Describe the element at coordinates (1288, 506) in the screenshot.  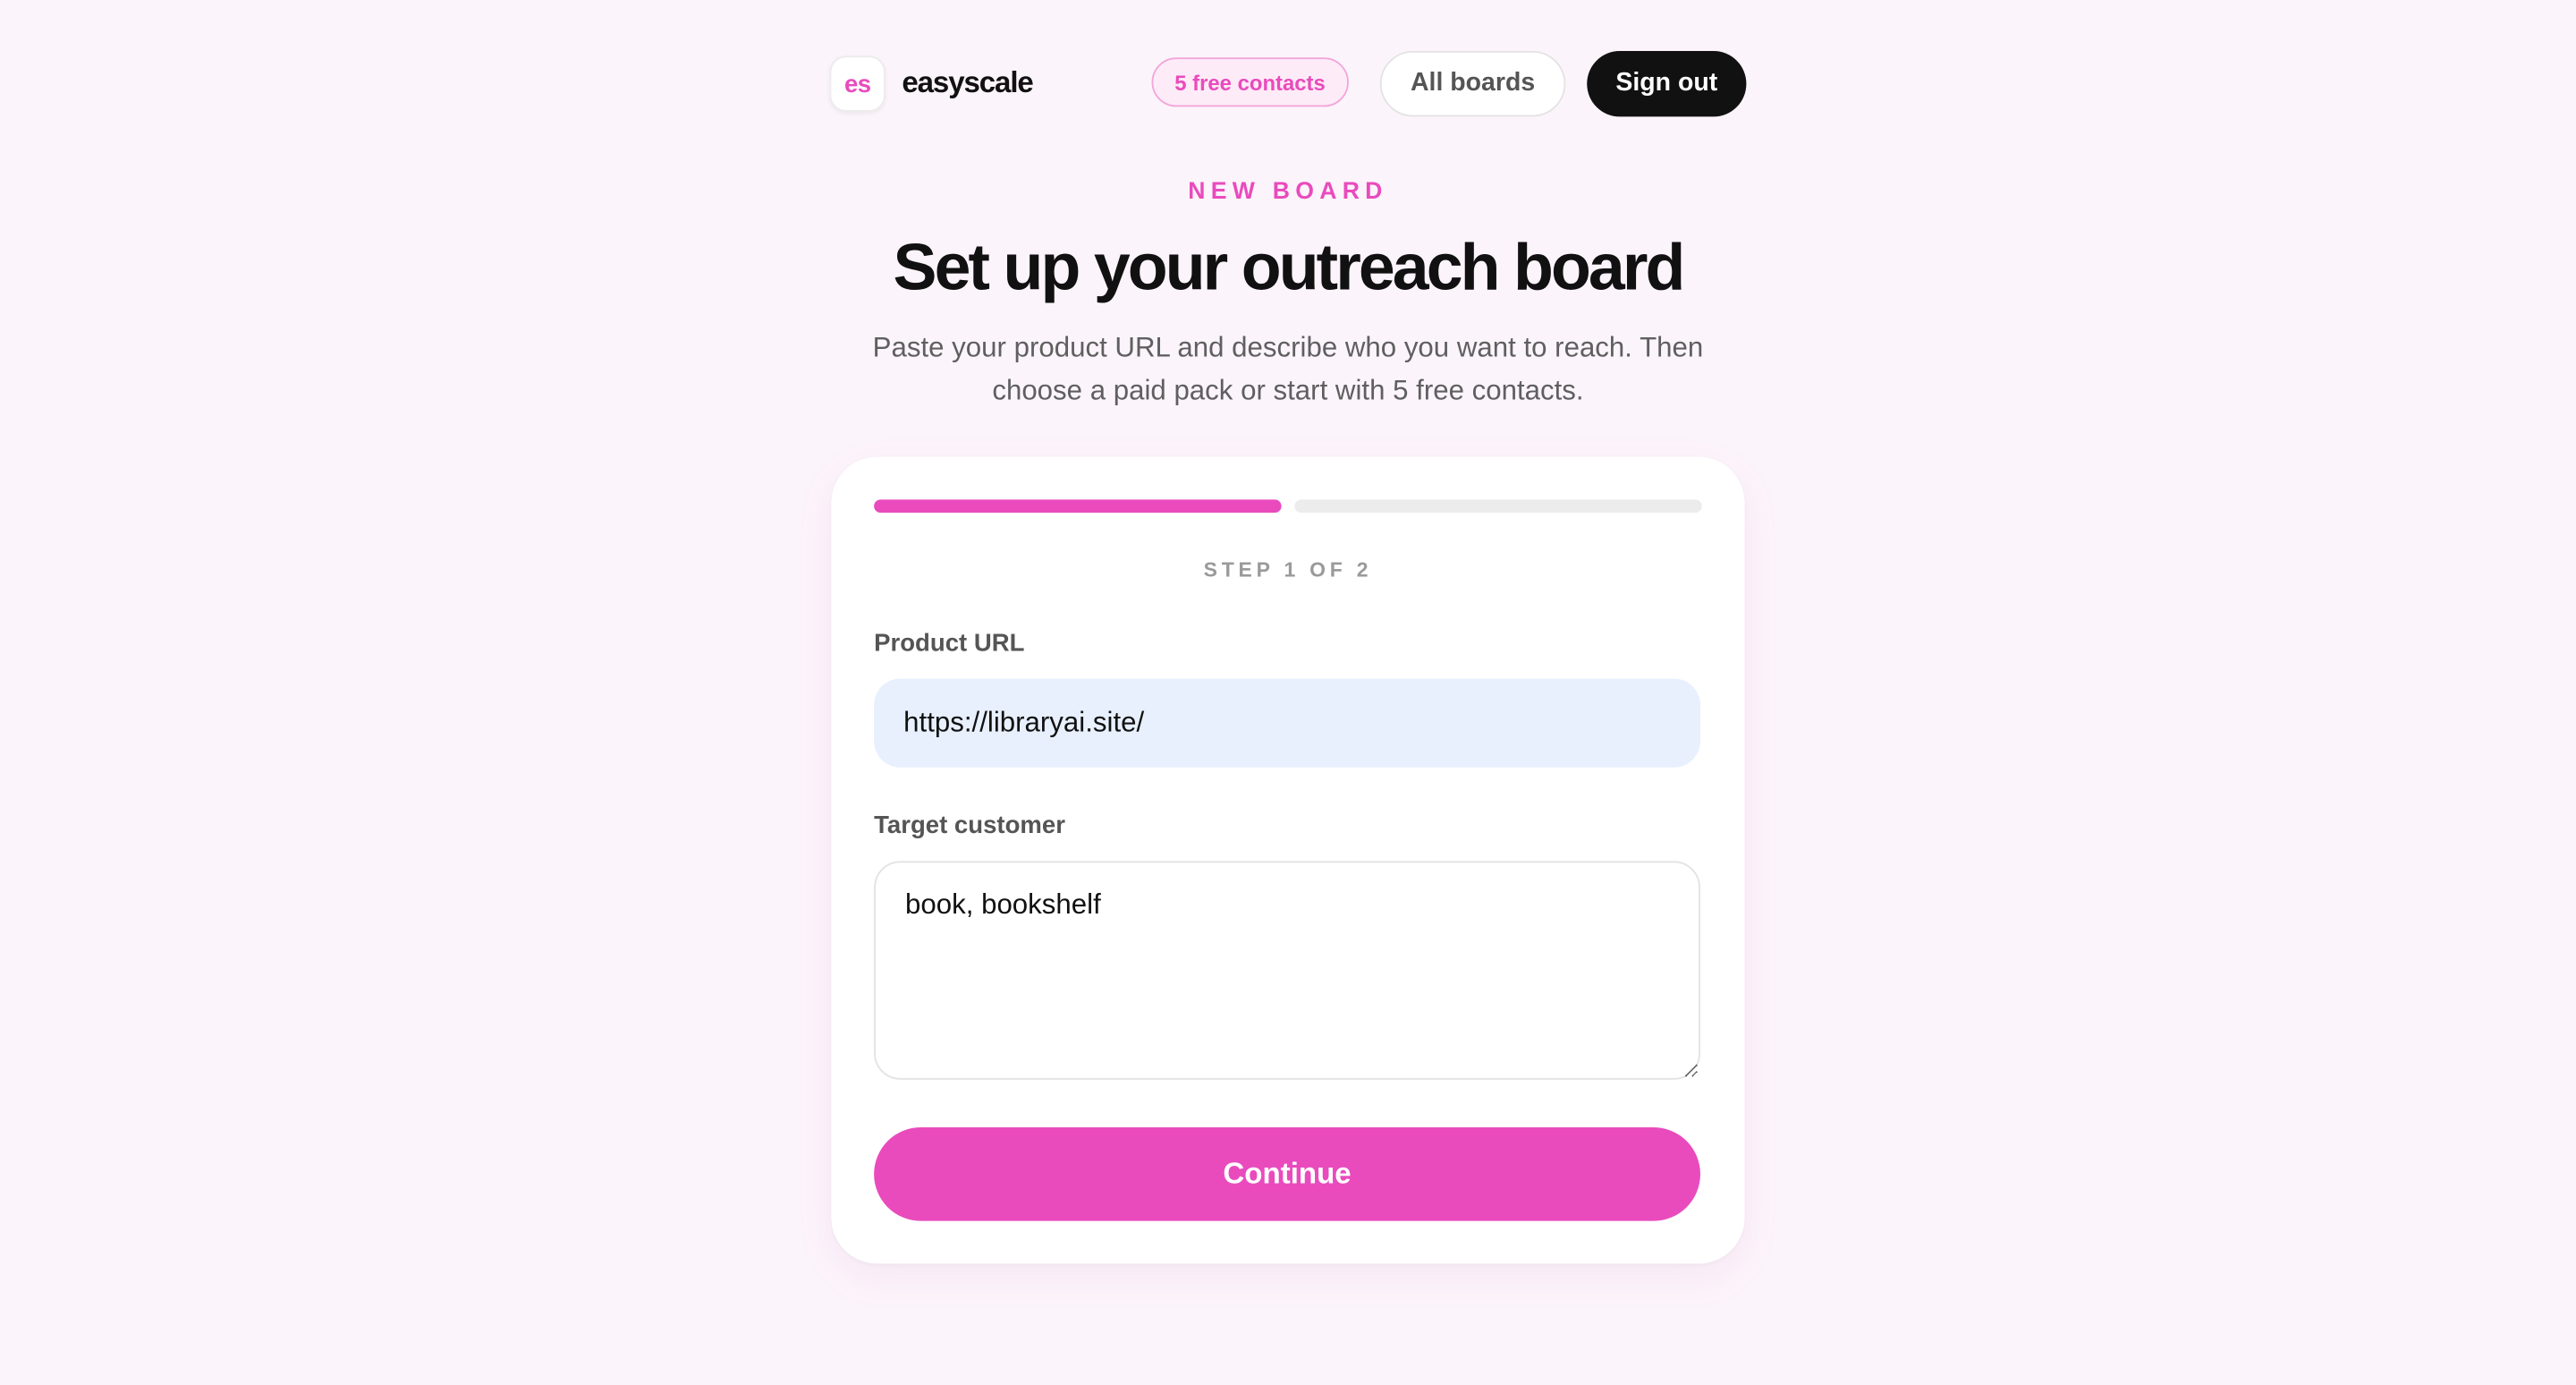
I see `step-progress-bar` at that location.